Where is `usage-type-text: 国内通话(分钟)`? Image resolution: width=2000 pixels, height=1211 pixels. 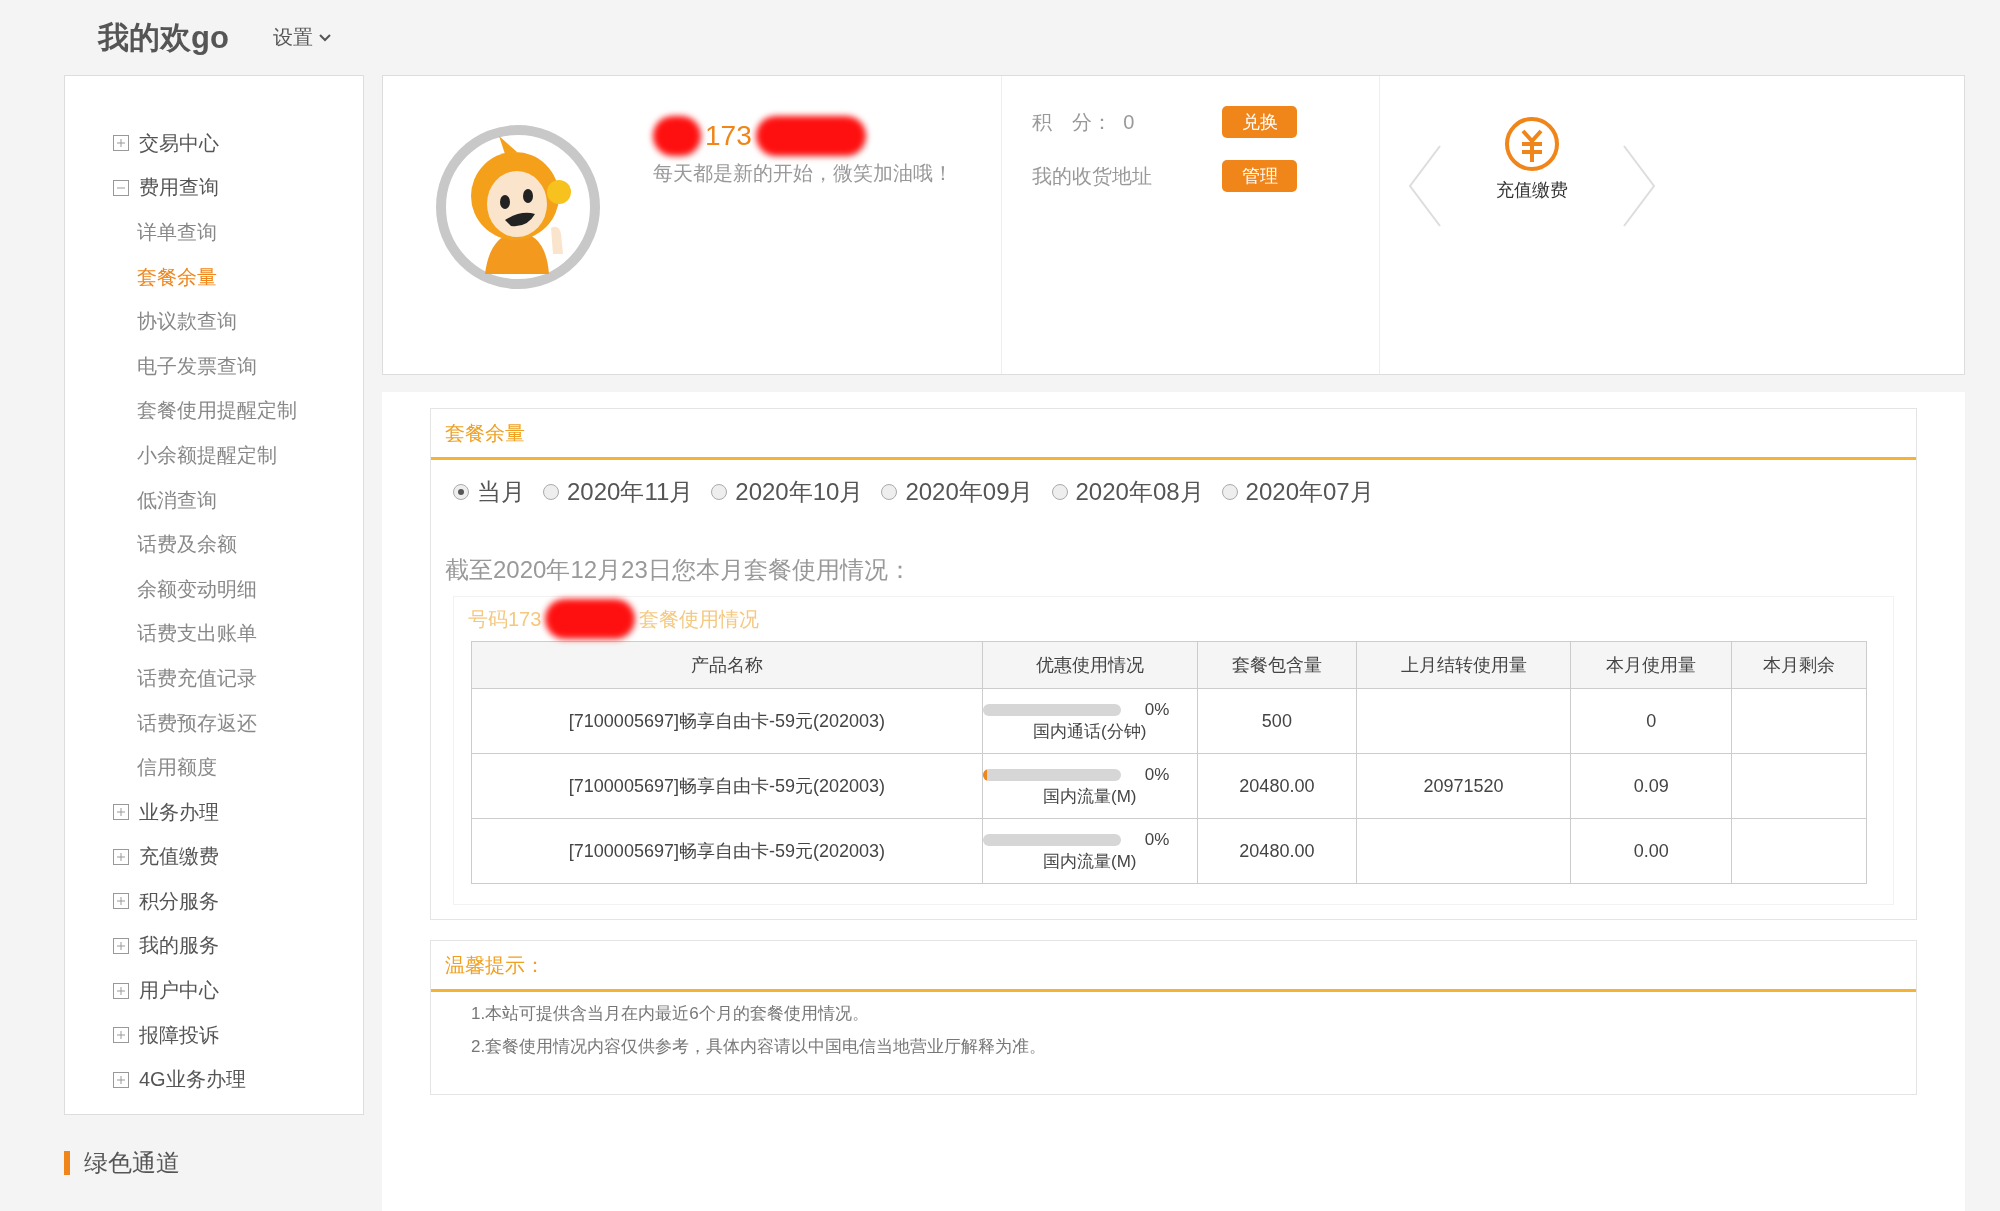
usage-type-text: 国内通话(分钟) is located at coordinates (1090, 731).